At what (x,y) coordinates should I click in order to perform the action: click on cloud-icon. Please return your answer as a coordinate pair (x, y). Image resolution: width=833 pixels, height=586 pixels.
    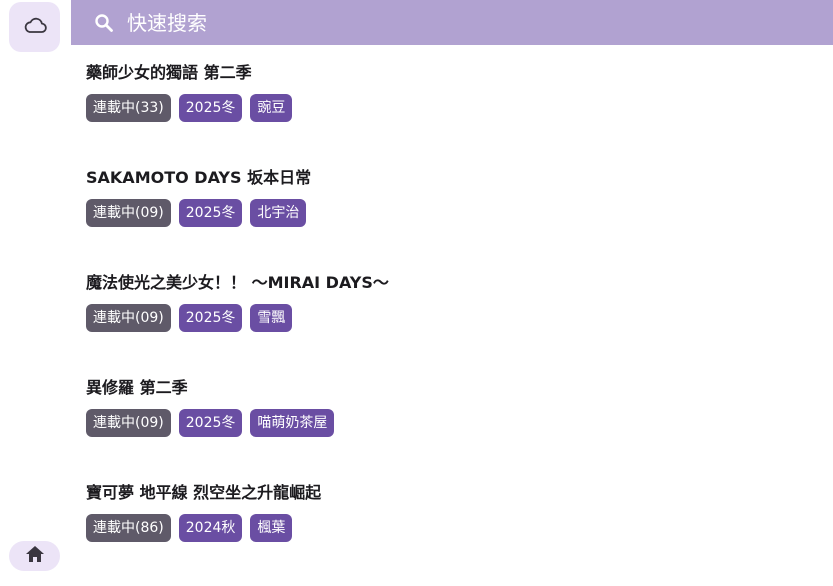
    Looking at the image, I should click on (35, 27).